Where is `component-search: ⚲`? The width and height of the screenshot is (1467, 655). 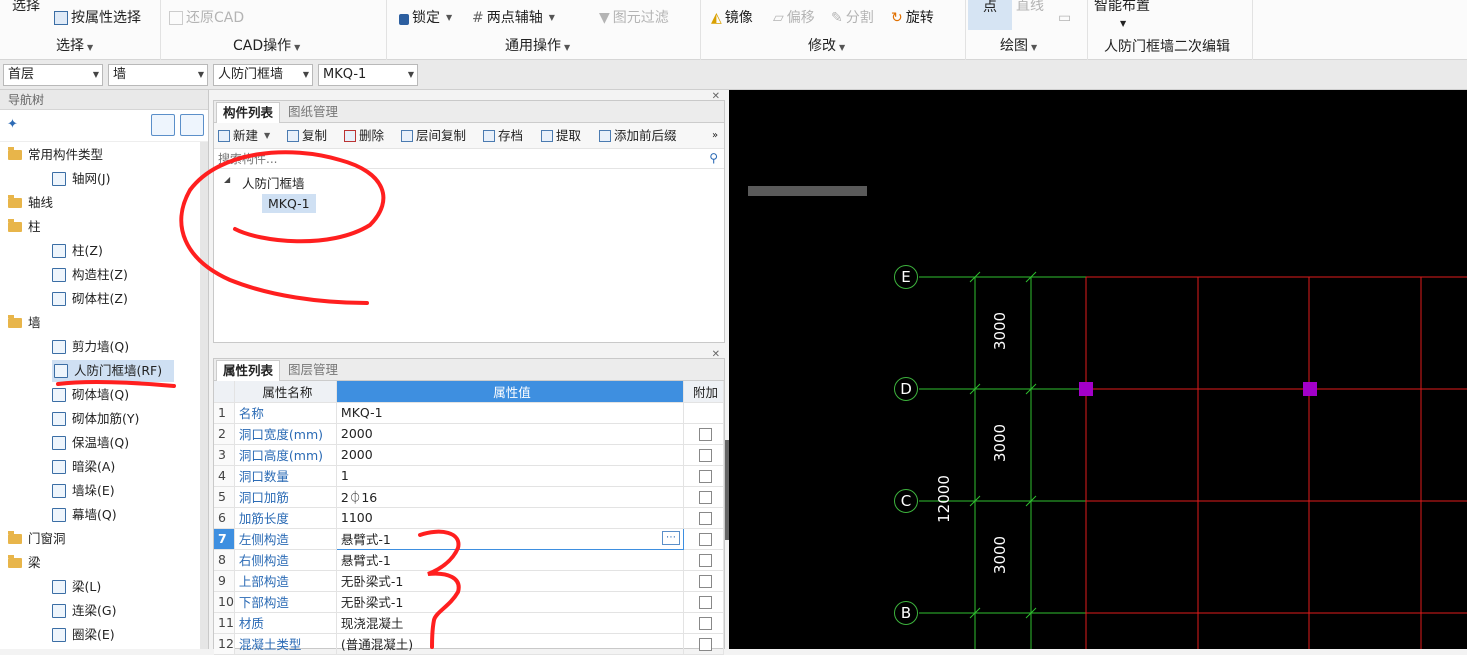 component-search: ⚲ is located at coordinates (469, 159).